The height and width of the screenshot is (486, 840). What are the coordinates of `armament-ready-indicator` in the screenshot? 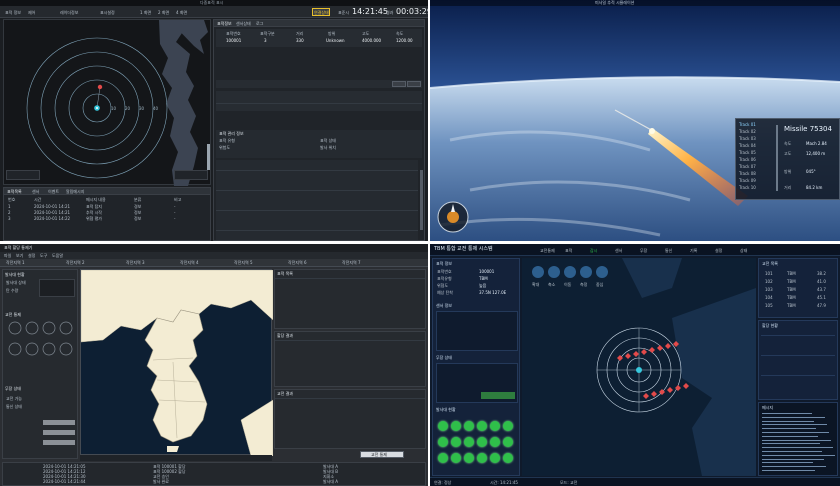 It's located at (498, 395).